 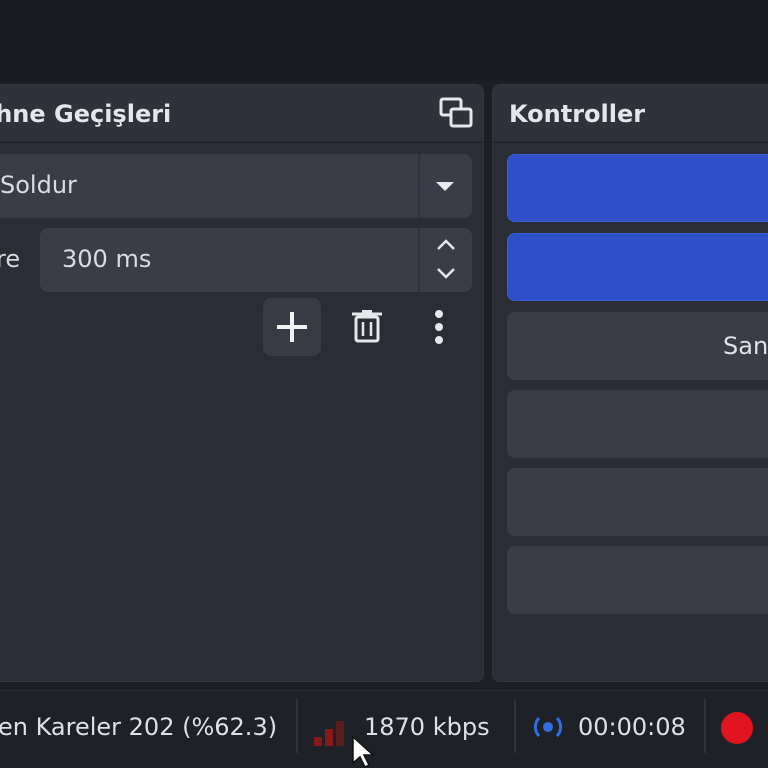 What do you see at coordinates (427, 727) in the screenshot?
I see `bitrate-status: 1870 kbps` at bounding box center [427, 727].